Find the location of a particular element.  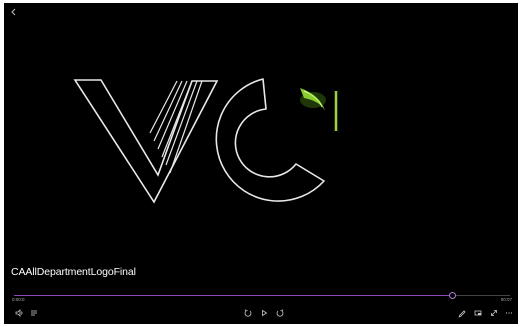

skip-back-10-icon is located at coordinates (248, 313).